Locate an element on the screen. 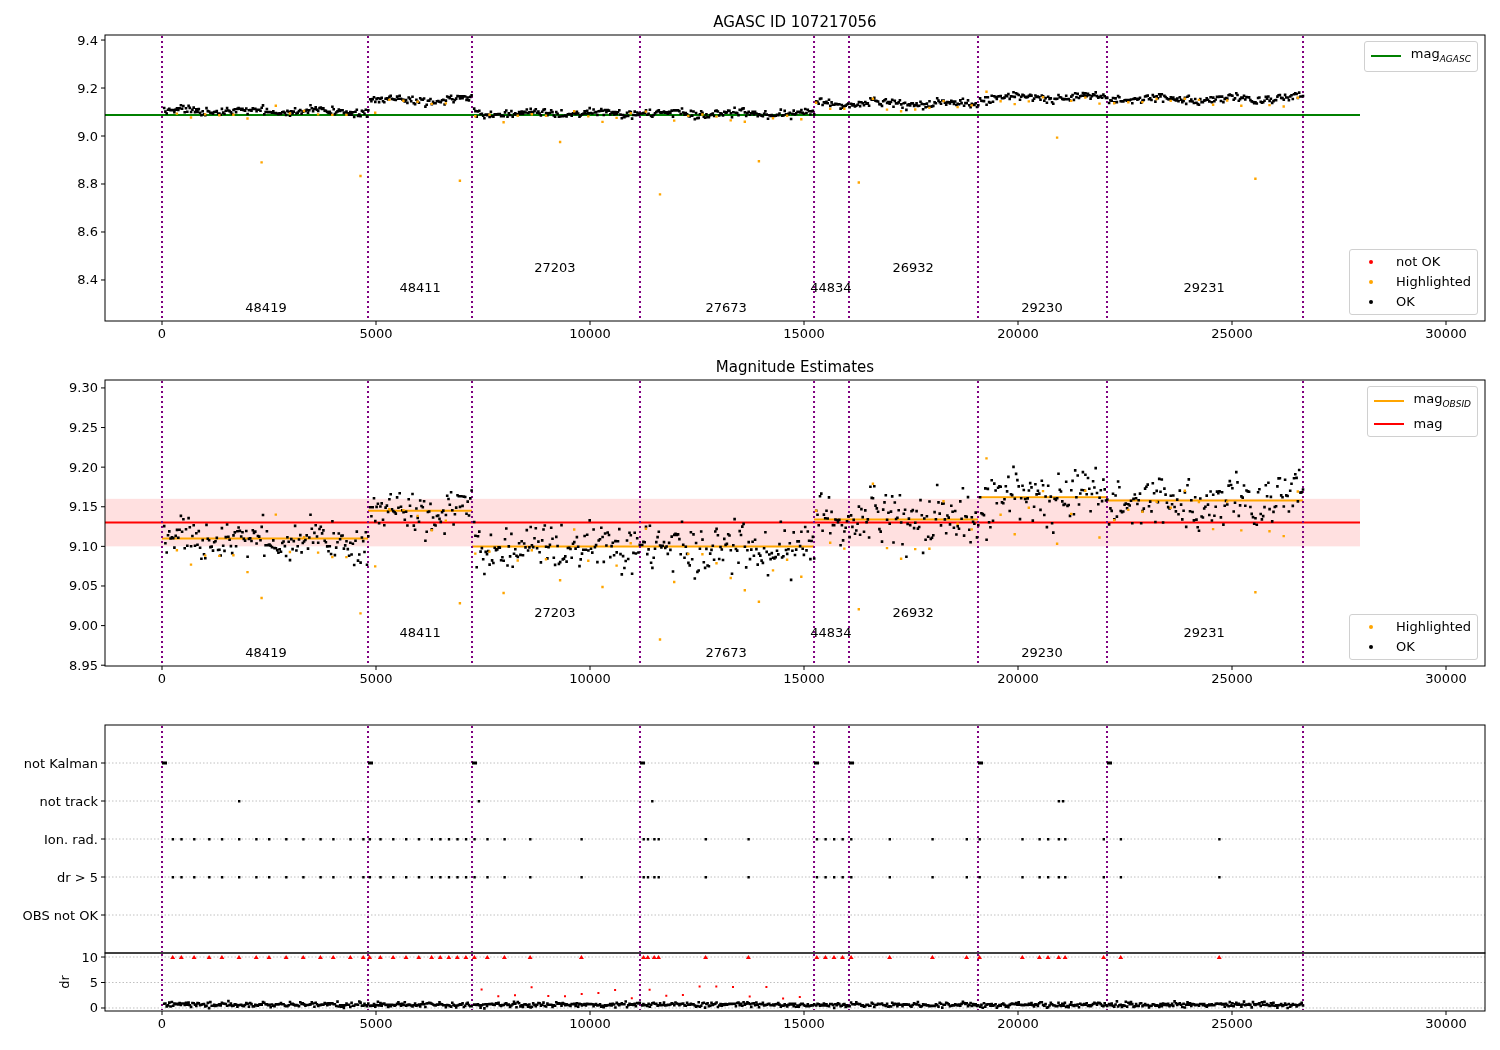 The width and height of the screenshot is (1500, 1050). category-label: dr > 5 is located at coordinates (77, 877).